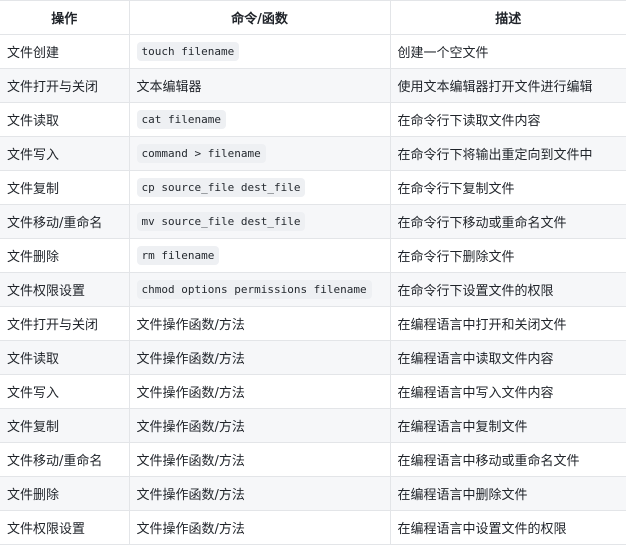 The width and height of the screenshot is (626, 546). I want to click on table-row: 文件打开与关闭 文件操作函数/方法 在编程语言中打开和关闭文件, so click(313, 323).